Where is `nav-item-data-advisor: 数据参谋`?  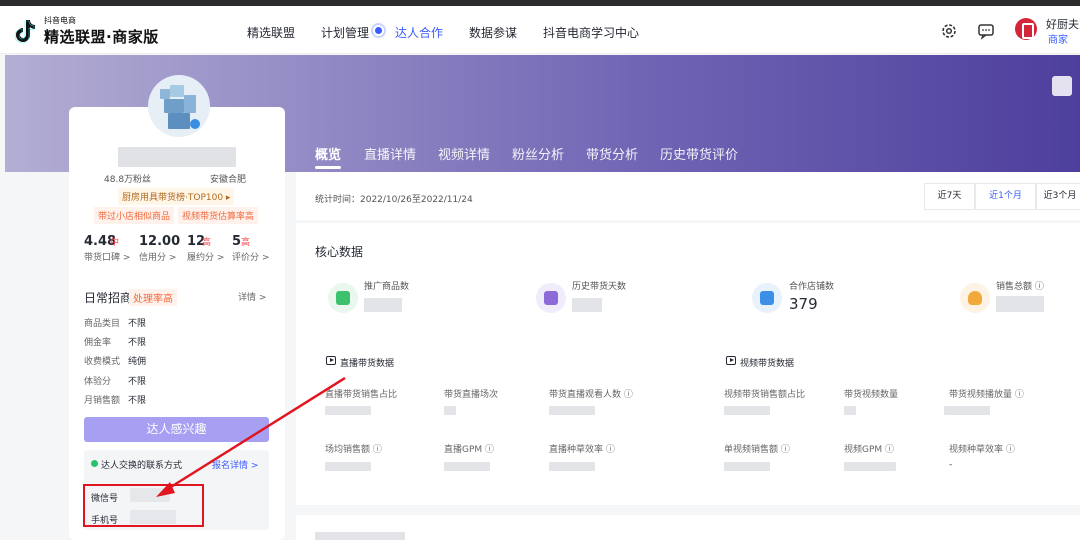 nav-item-data-advisor: 数据参谋 is located at coordinates (493, 32).